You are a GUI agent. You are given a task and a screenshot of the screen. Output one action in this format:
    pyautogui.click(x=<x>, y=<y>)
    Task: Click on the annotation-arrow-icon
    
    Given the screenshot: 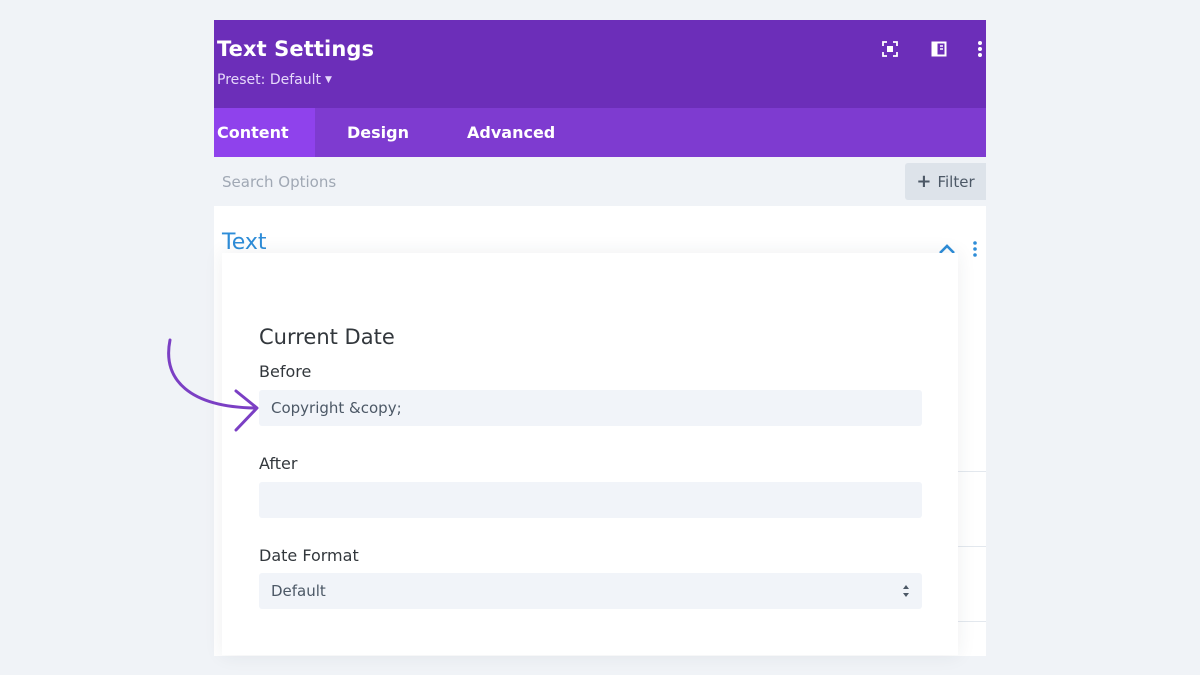 What is the action you would take?
    pyautogui.click(x=213, y=385)
    